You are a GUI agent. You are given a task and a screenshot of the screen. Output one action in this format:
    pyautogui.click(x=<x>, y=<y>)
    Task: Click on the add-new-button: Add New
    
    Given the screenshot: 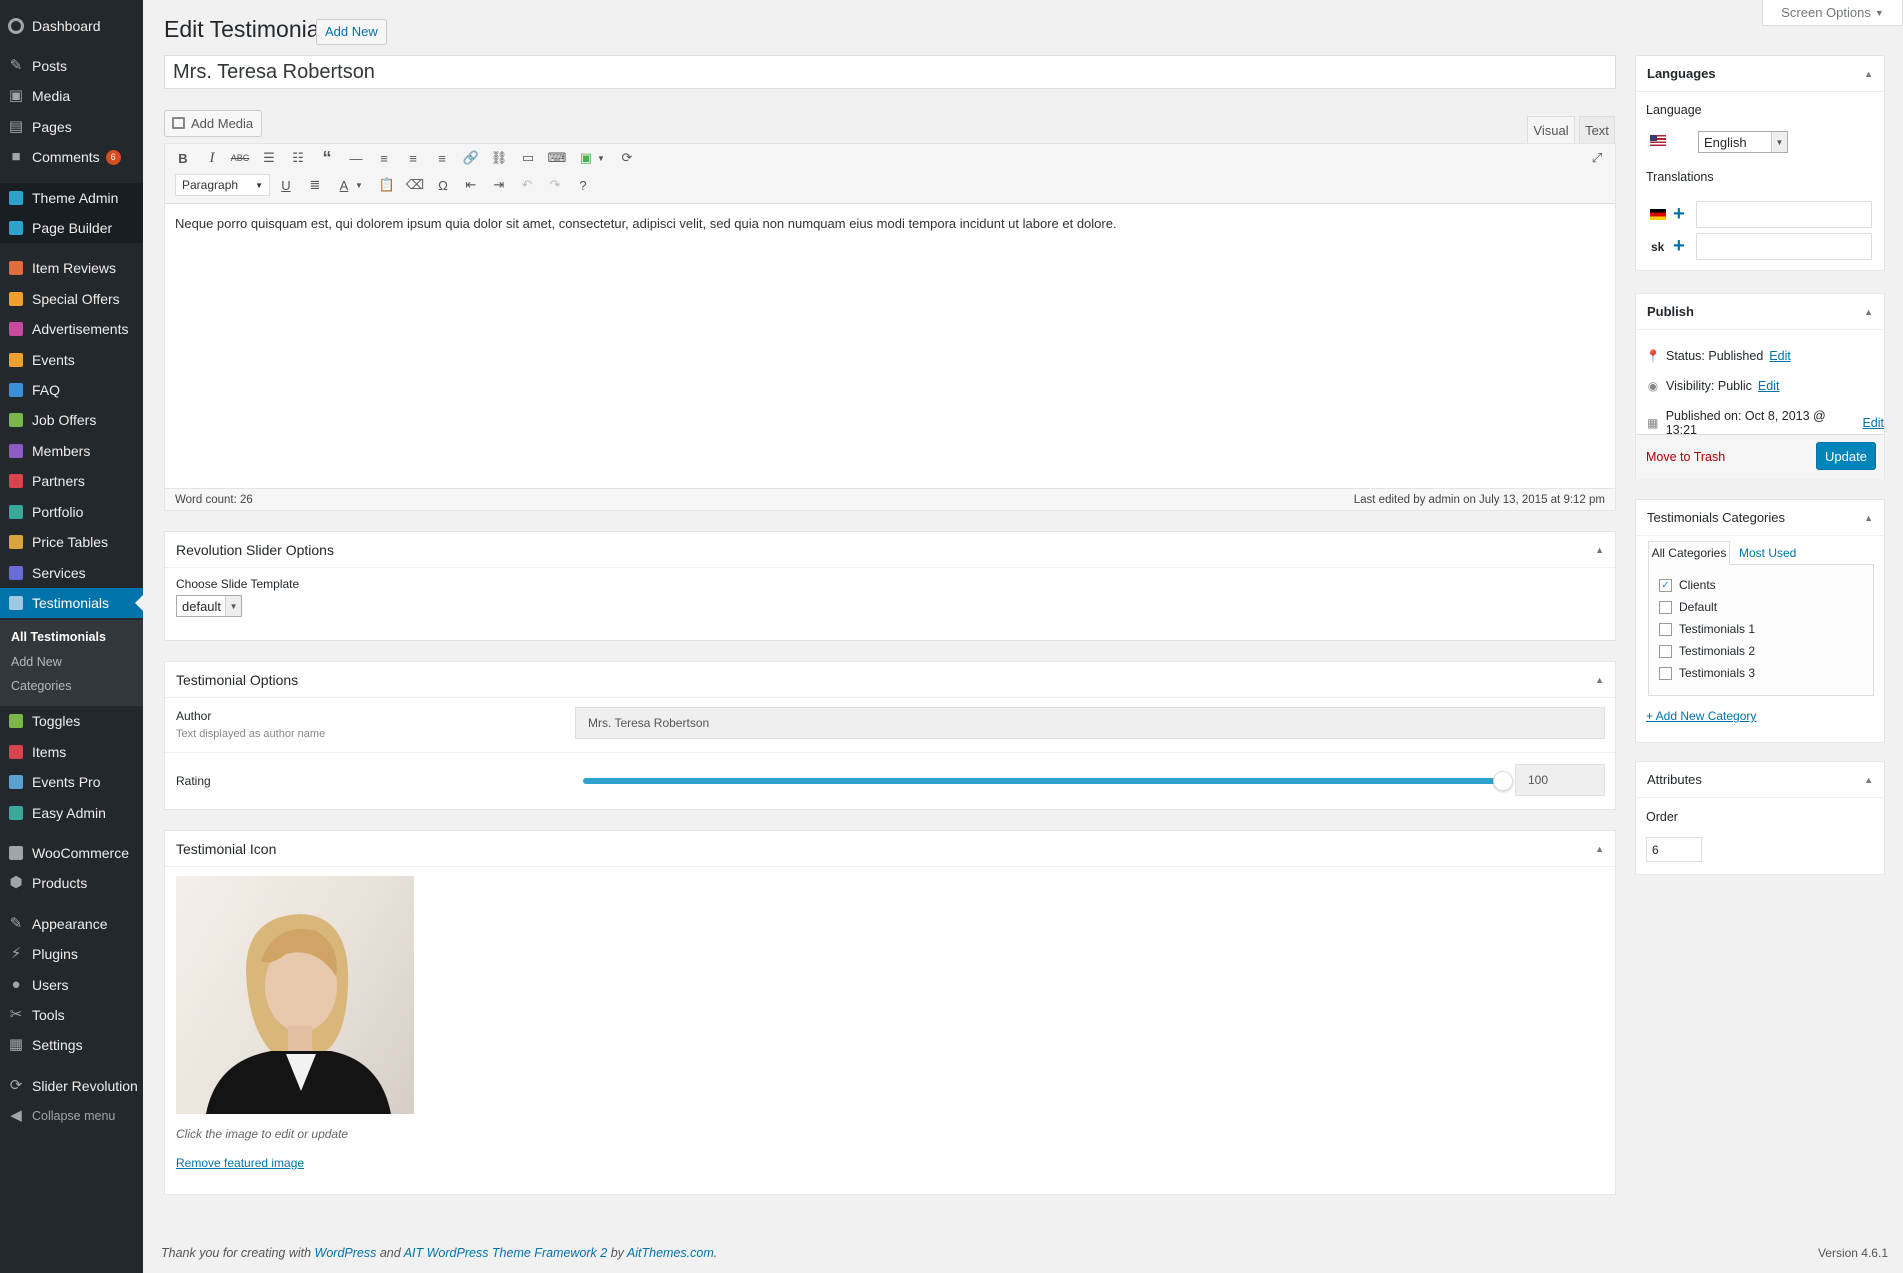 What is the action you would take?
    pyautogui.click(x=351, y=32)
    